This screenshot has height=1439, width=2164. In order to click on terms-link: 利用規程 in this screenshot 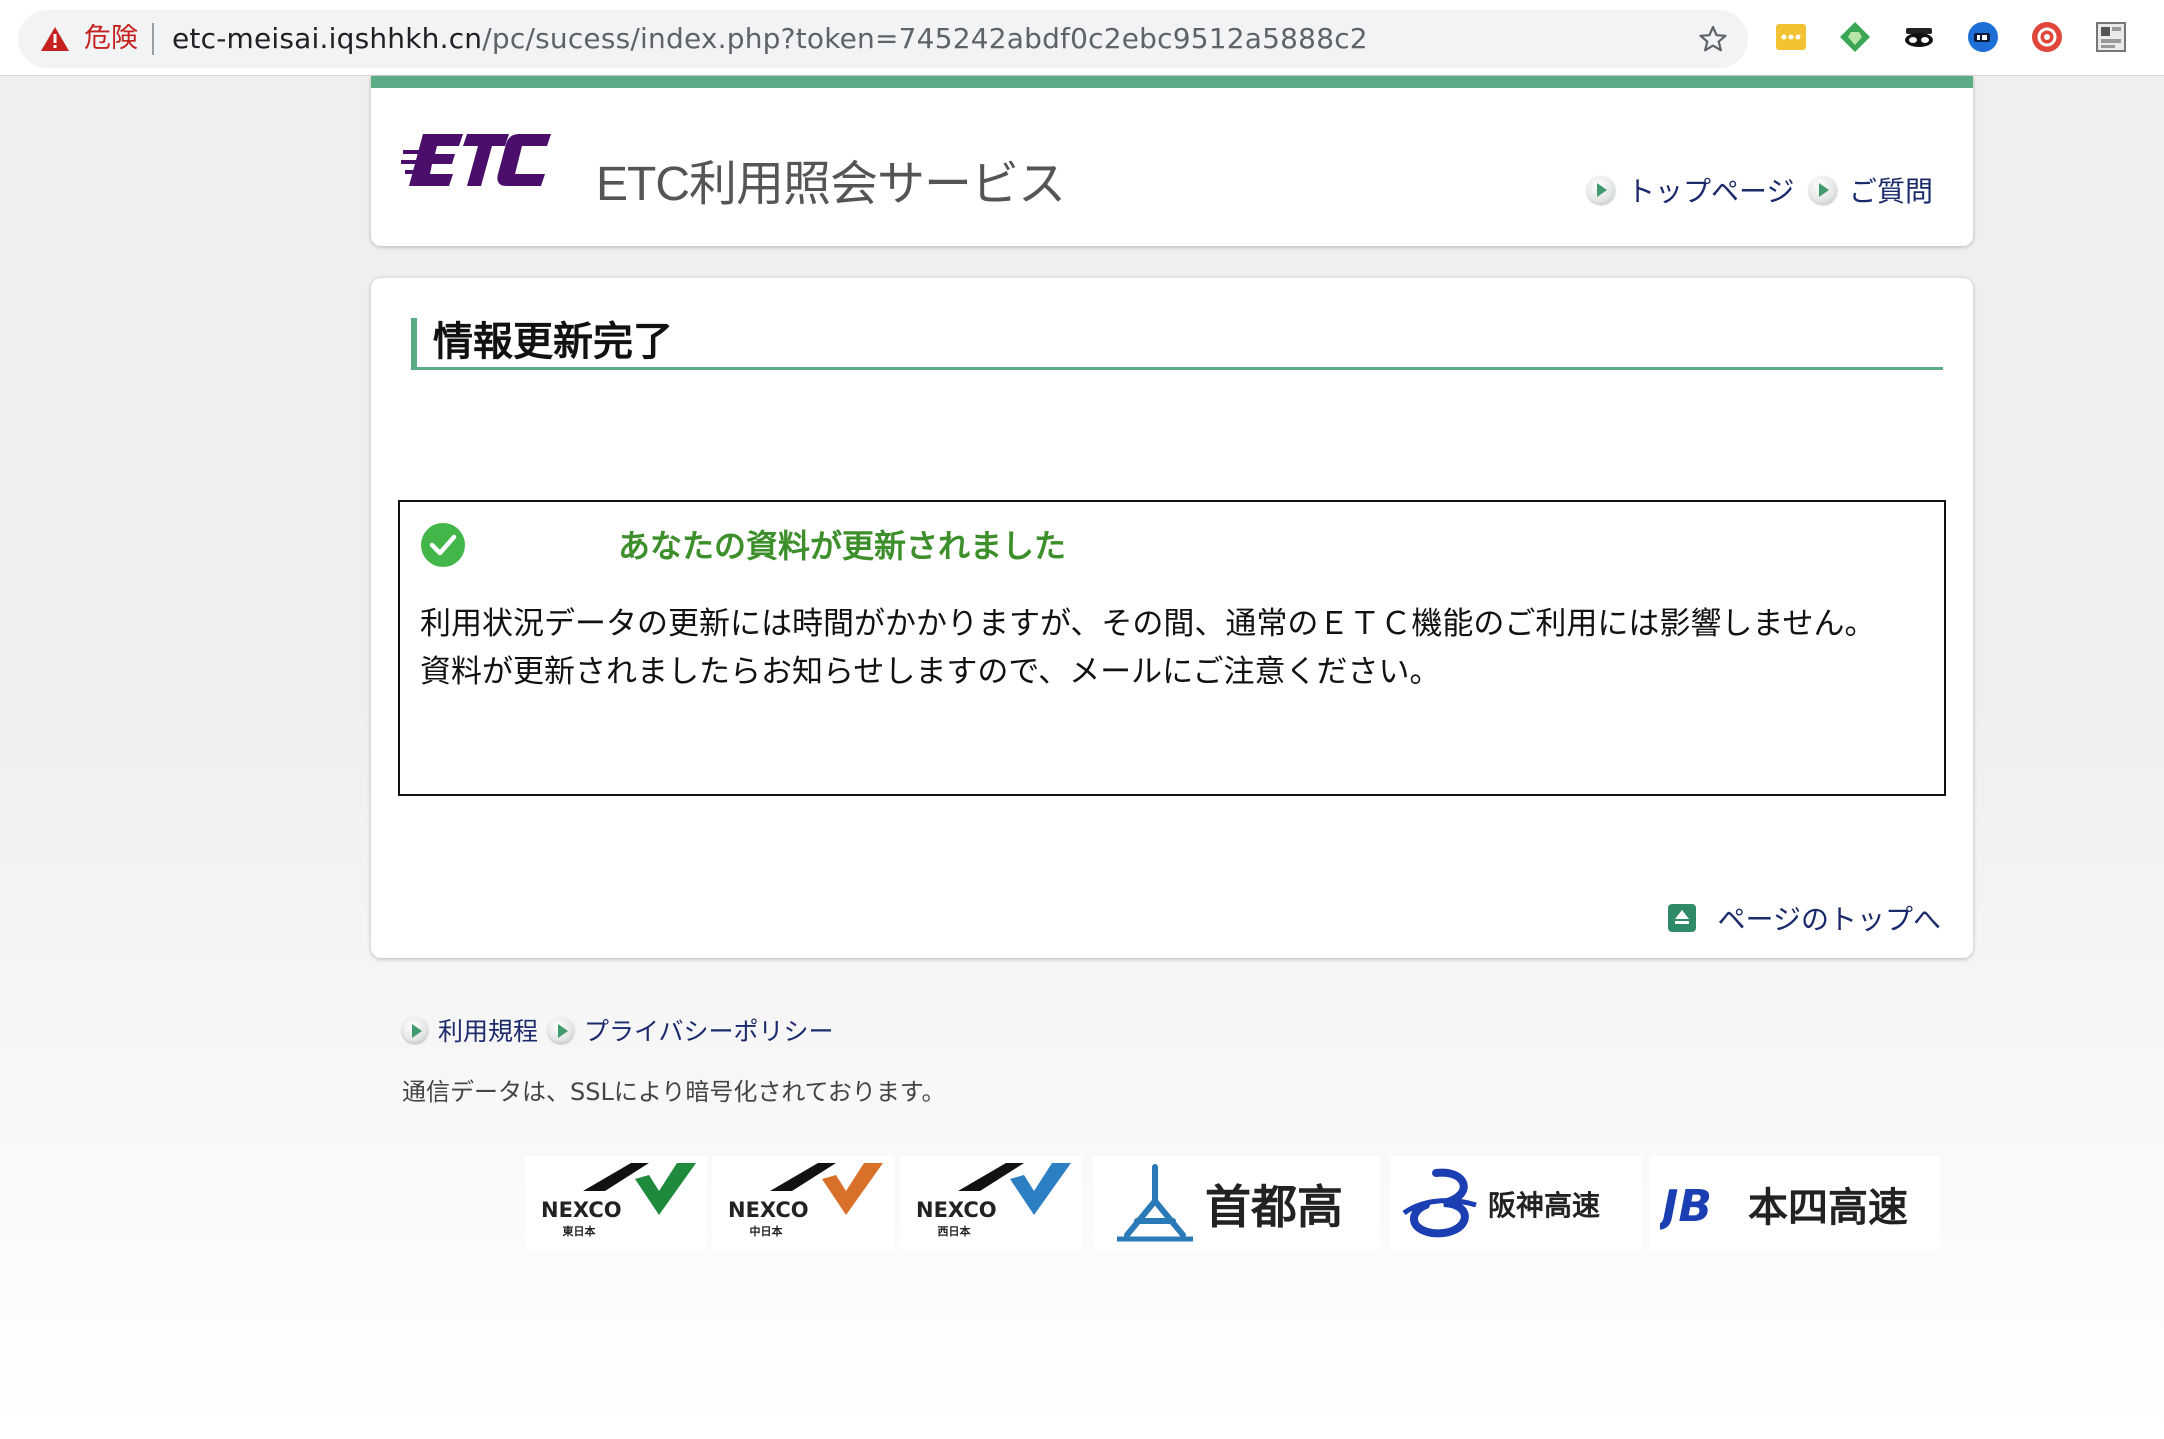, I will do `click(470, 1030)`.